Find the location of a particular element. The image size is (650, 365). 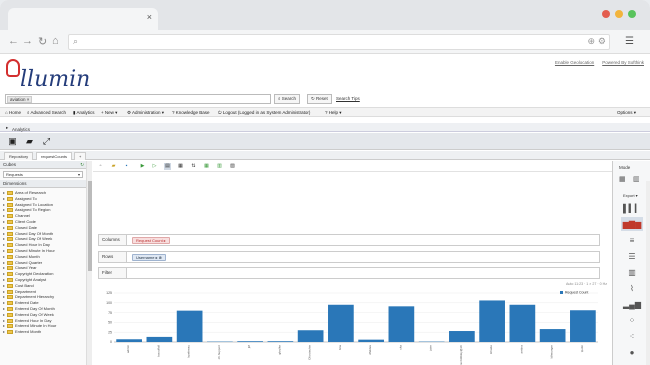

chart-mode-icon: ▥ is located at coordinates (636, 179).